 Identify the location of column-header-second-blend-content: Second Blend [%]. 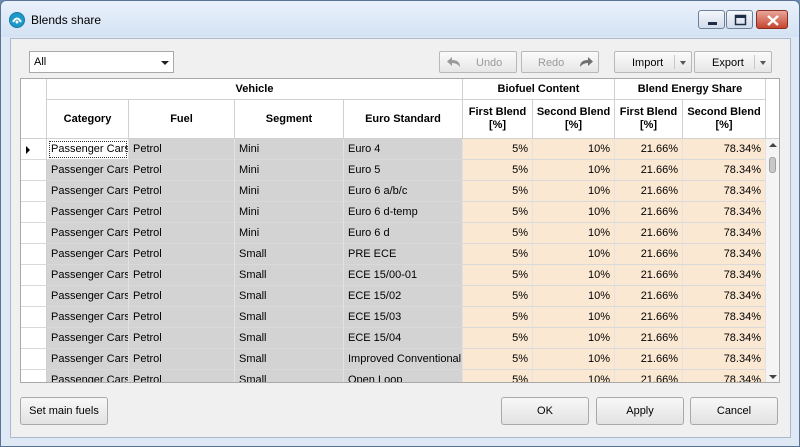
(574, 119).